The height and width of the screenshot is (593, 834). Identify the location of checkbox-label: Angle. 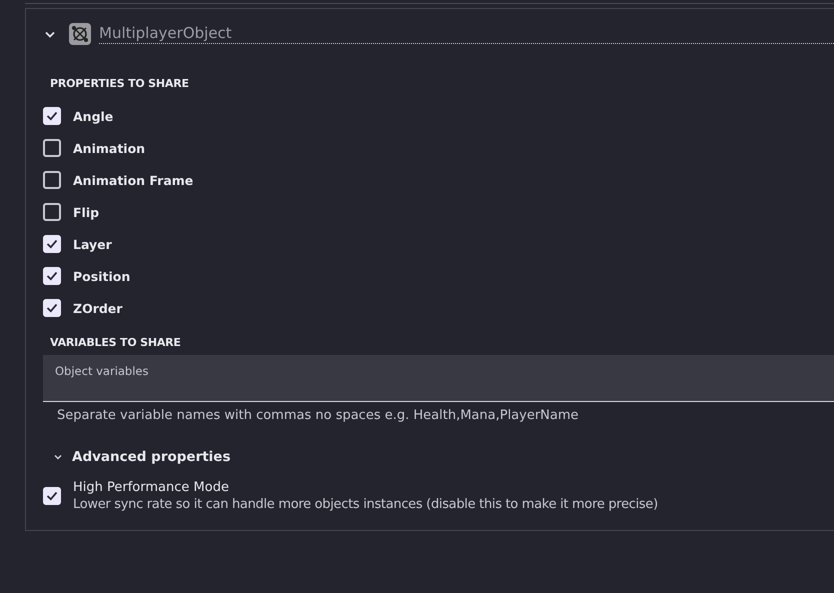
(93, 116).